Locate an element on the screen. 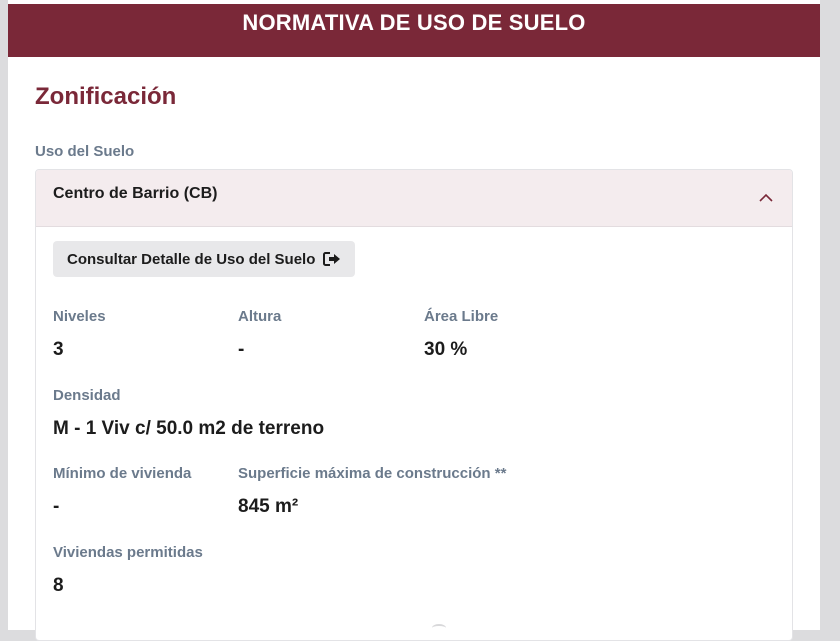 Image resolution: width=840 pixels, height=641 pixels. accordion-title: Centro de Barrio (CB) is located at coordinates (135, 193).